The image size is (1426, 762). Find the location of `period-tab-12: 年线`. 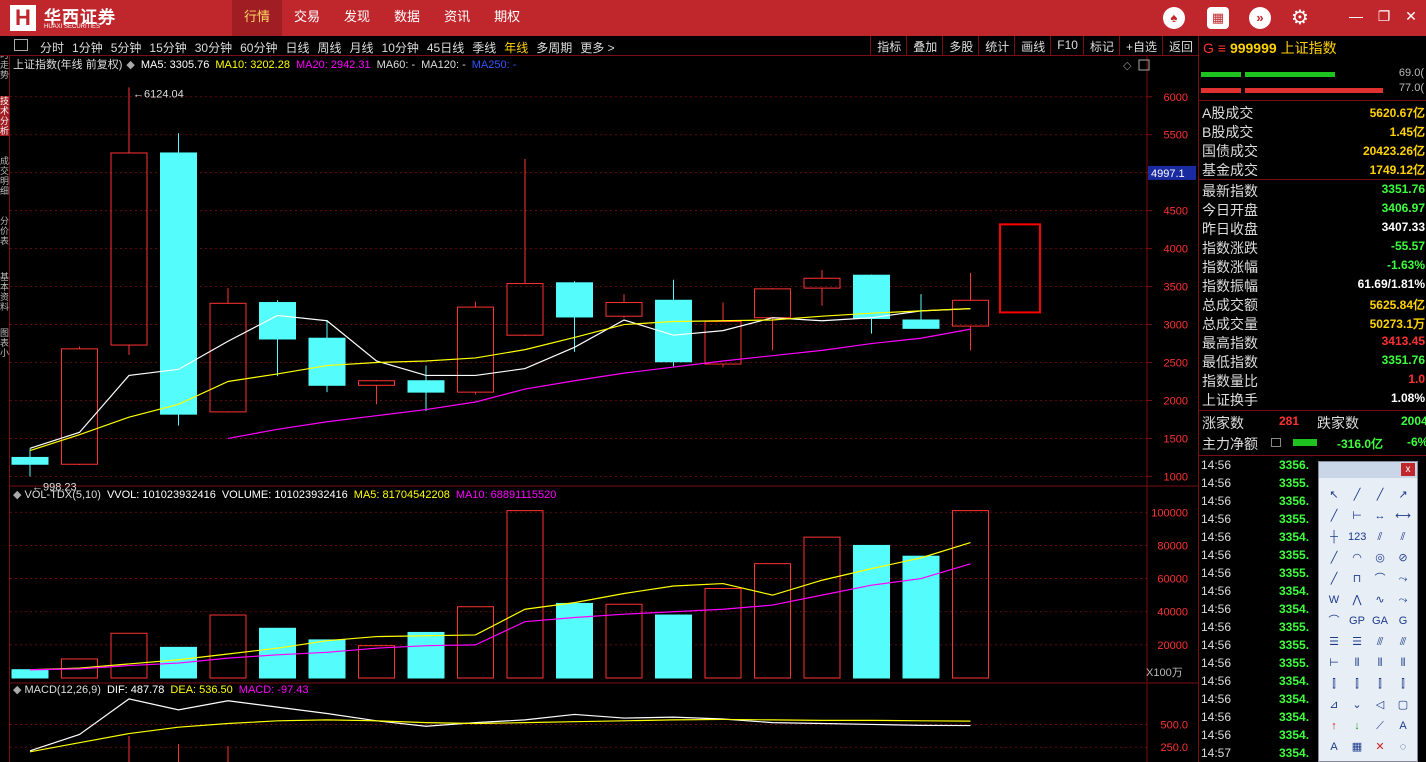

period-tab-12: 年线 is located at coordinates (516, 46).